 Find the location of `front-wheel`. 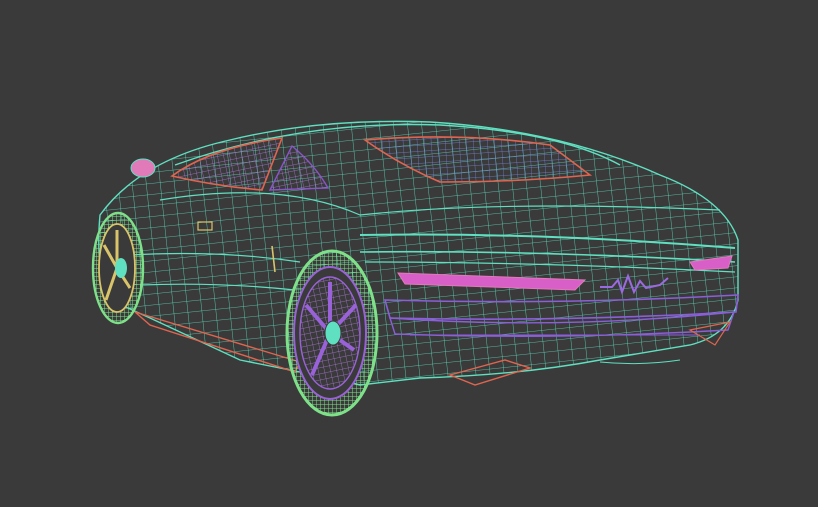

front-wheel is located at coordinates (118, 268).